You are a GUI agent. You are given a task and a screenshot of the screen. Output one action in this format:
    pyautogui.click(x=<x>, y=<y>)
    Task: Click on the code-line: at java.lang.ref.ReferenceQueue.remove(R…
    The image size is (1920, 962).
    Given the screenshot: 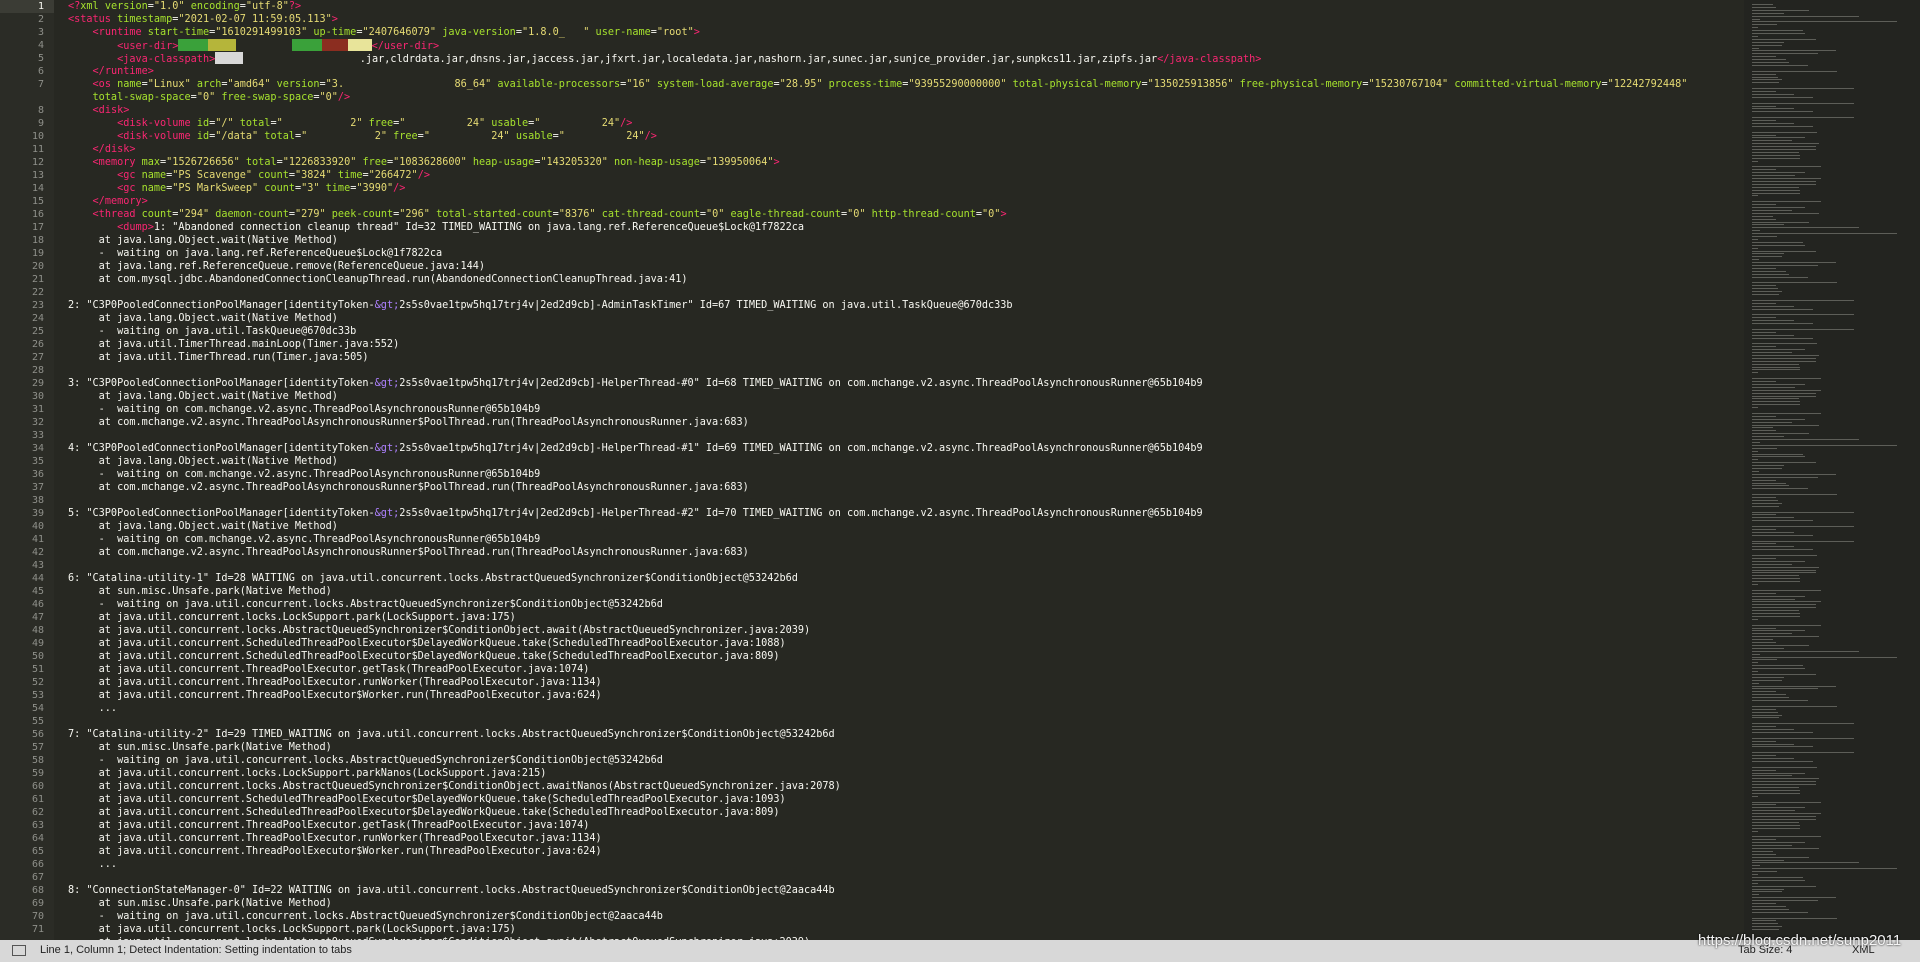 What is the action you would take?
    pyautogui.click(x=276, y=266)
    